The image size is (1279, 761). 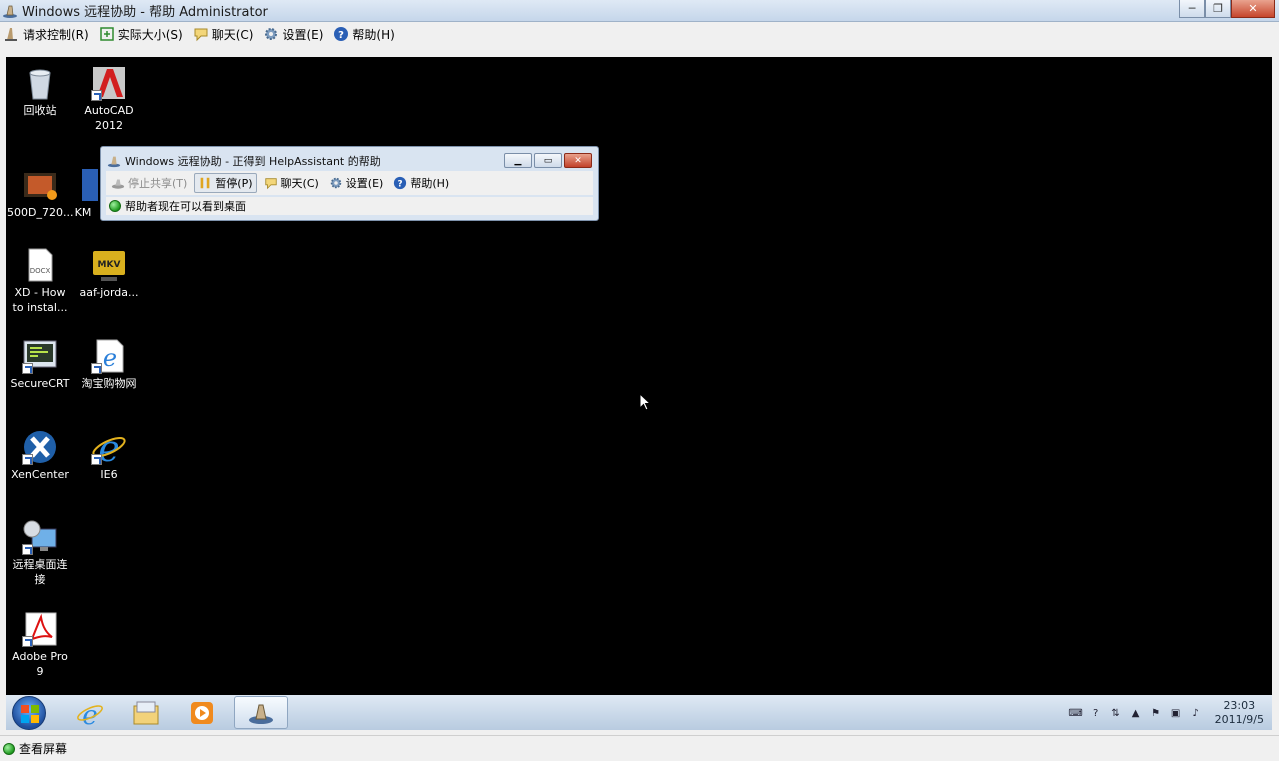 What do you see at coordinates (639, 748) in the screenshot?
I see `status-bar: 查看屏幕` at bounding box center [639, 748].